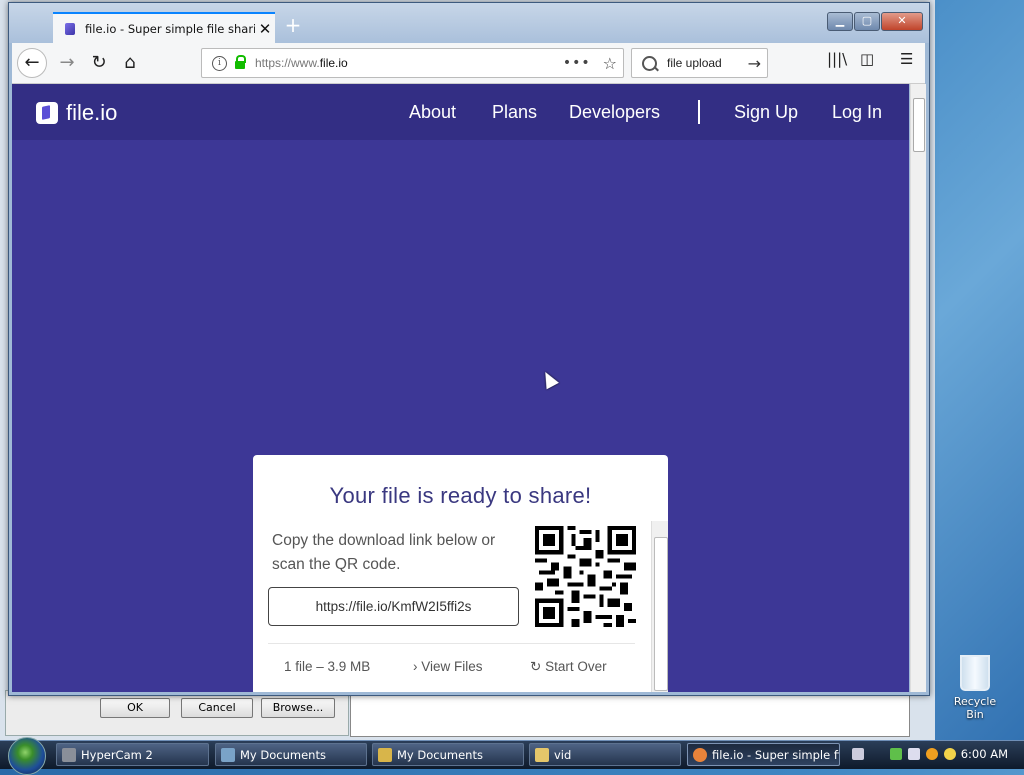 This screenshot has width=1024, height=775. I want to click on search-box: file upload →, so click(699, 63).